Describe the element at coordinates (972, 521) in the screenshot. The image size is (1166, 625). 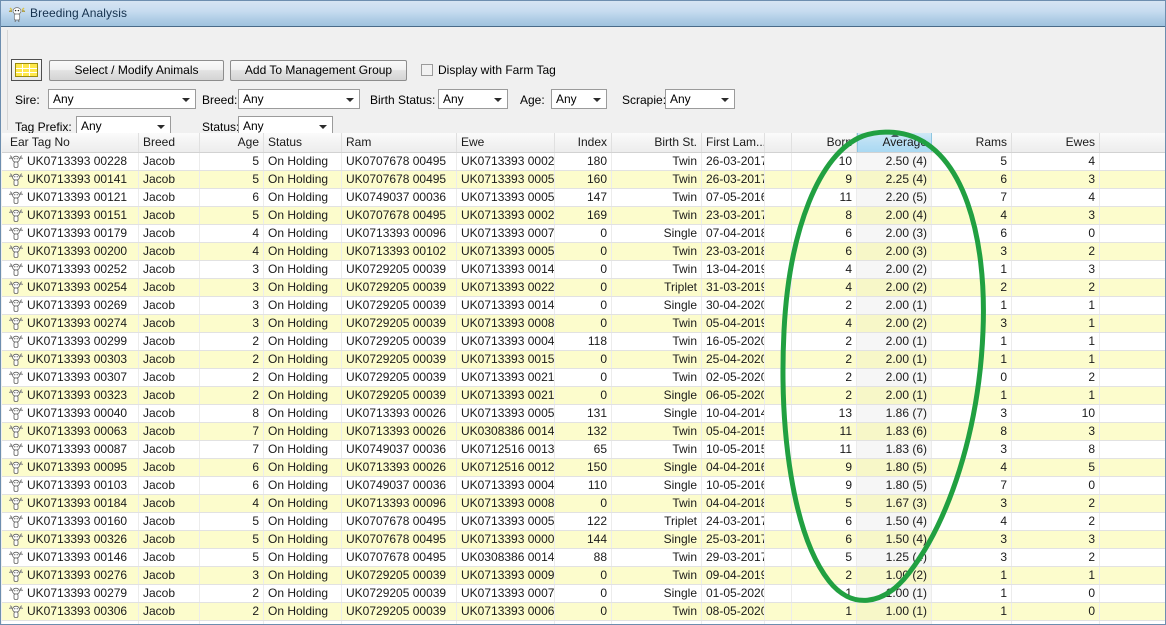
I see `cell-rams: 4` at that location.